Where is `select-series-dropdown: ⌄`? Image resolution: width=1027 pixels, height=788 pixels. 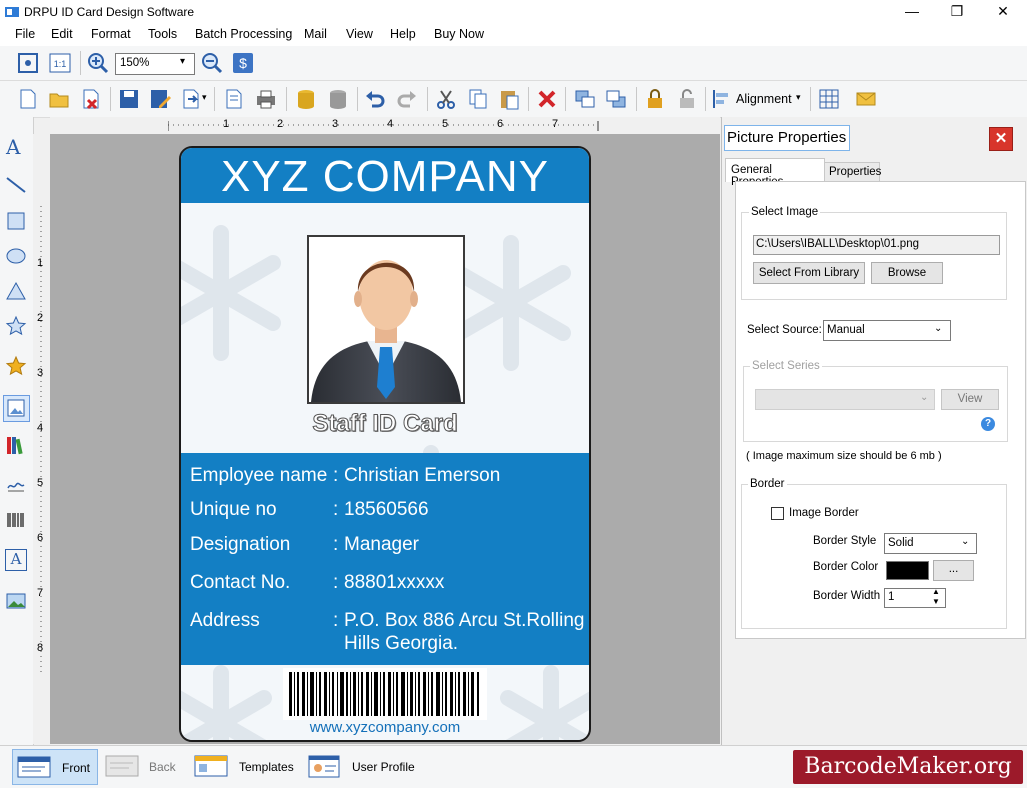
select-series-dropdown: ⌄ is located at coordinates (845, 399).